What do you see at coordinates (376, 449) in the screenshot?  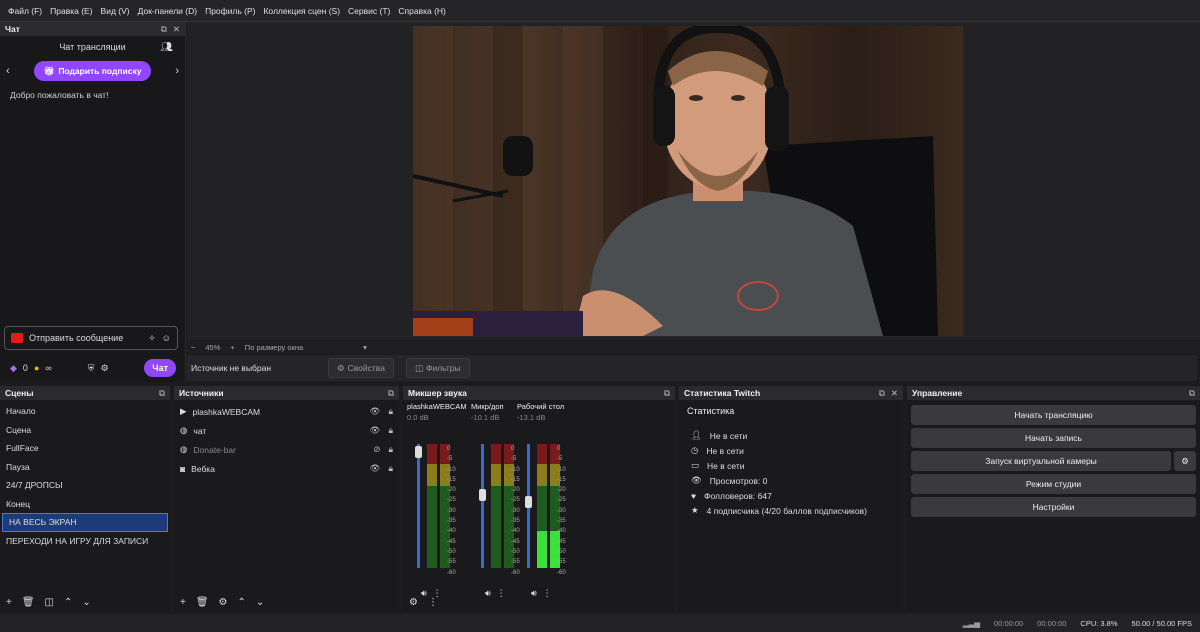 I see `eye-off-icon: ⊘` at bounding box center [376, 449].